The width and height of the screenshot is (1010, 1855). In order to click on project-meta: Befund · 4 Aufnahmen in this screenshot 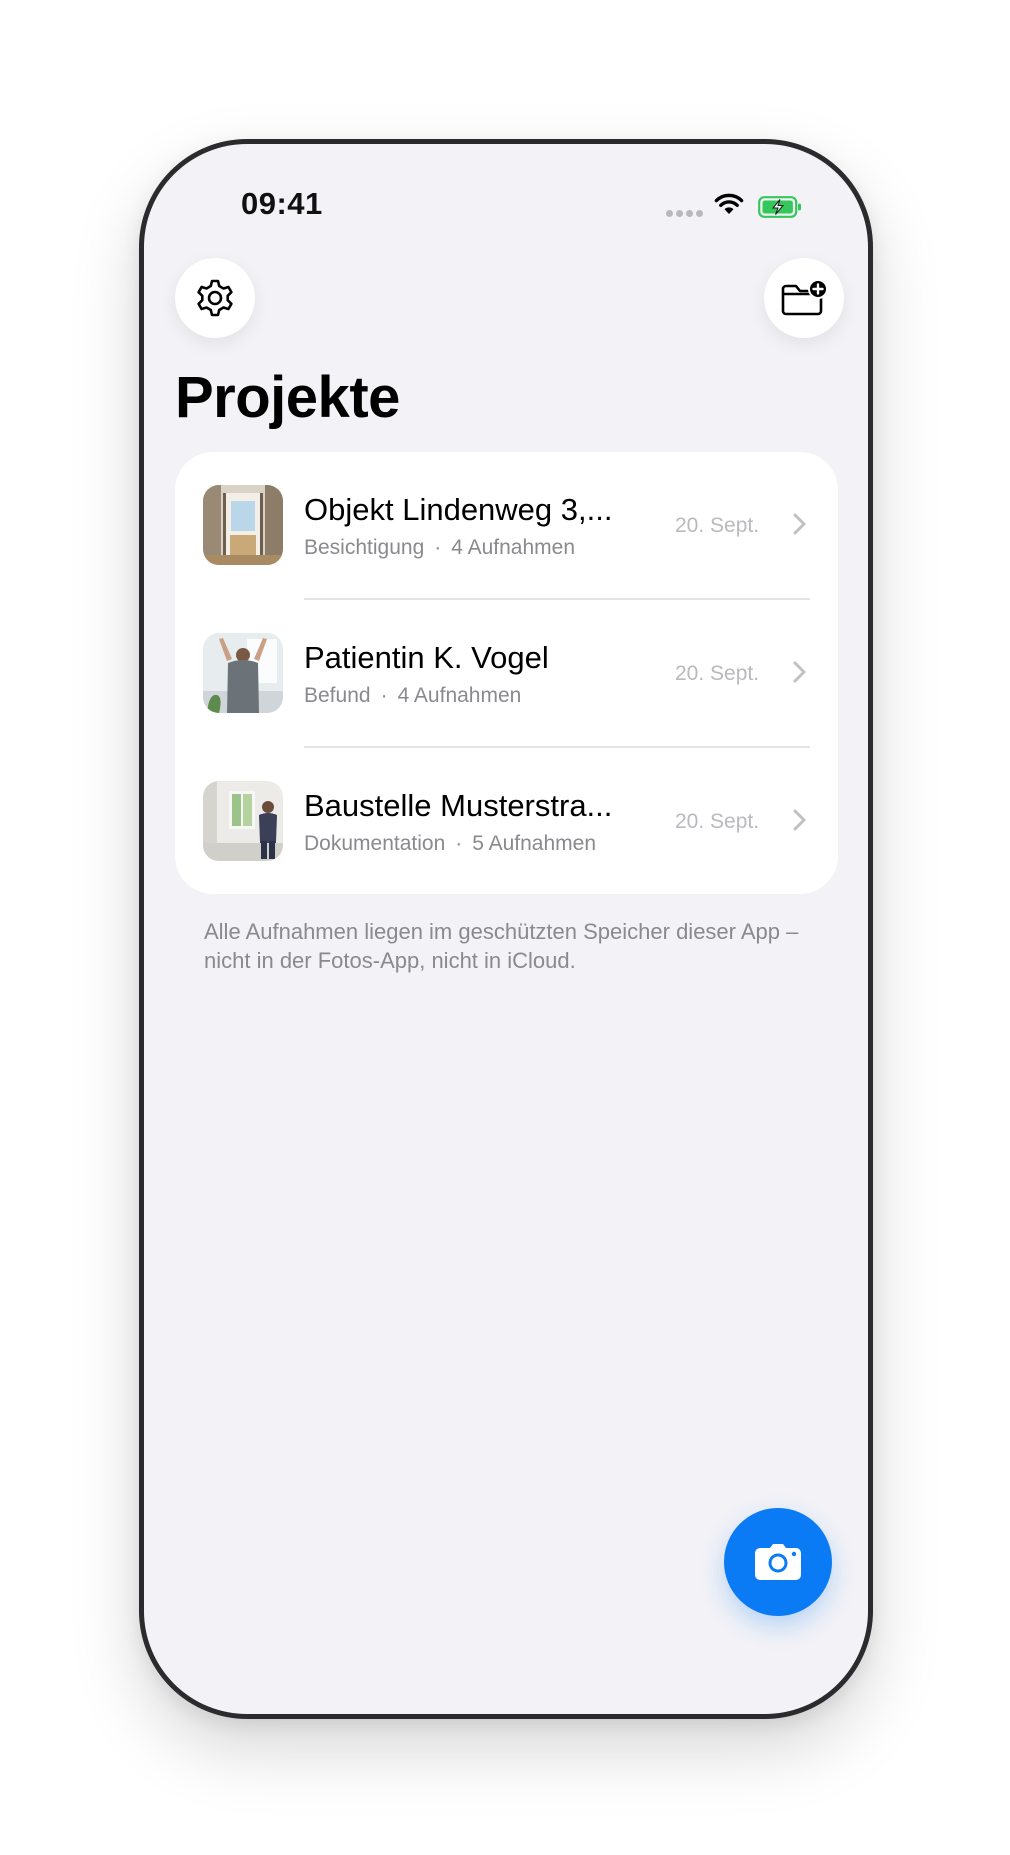, I will do `click(412, 696)`.